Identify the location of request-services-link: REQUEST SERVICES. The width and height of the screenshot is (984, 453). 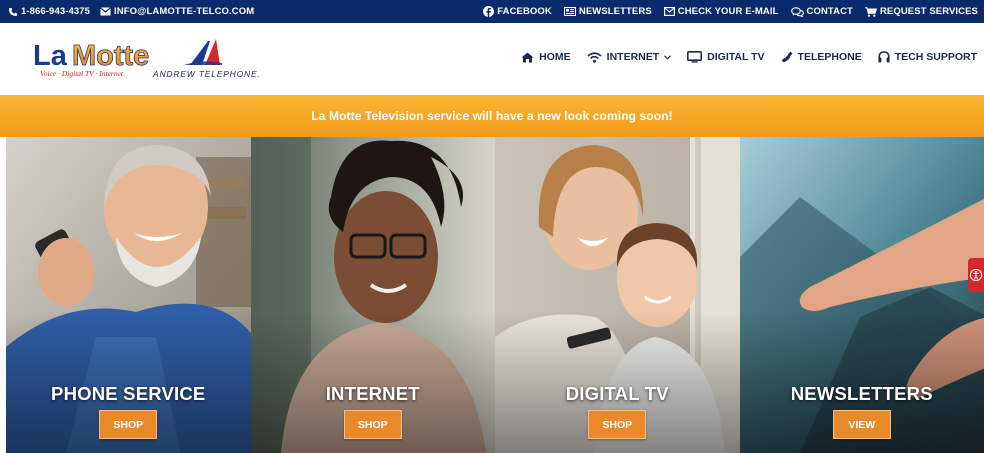
(921, 11).